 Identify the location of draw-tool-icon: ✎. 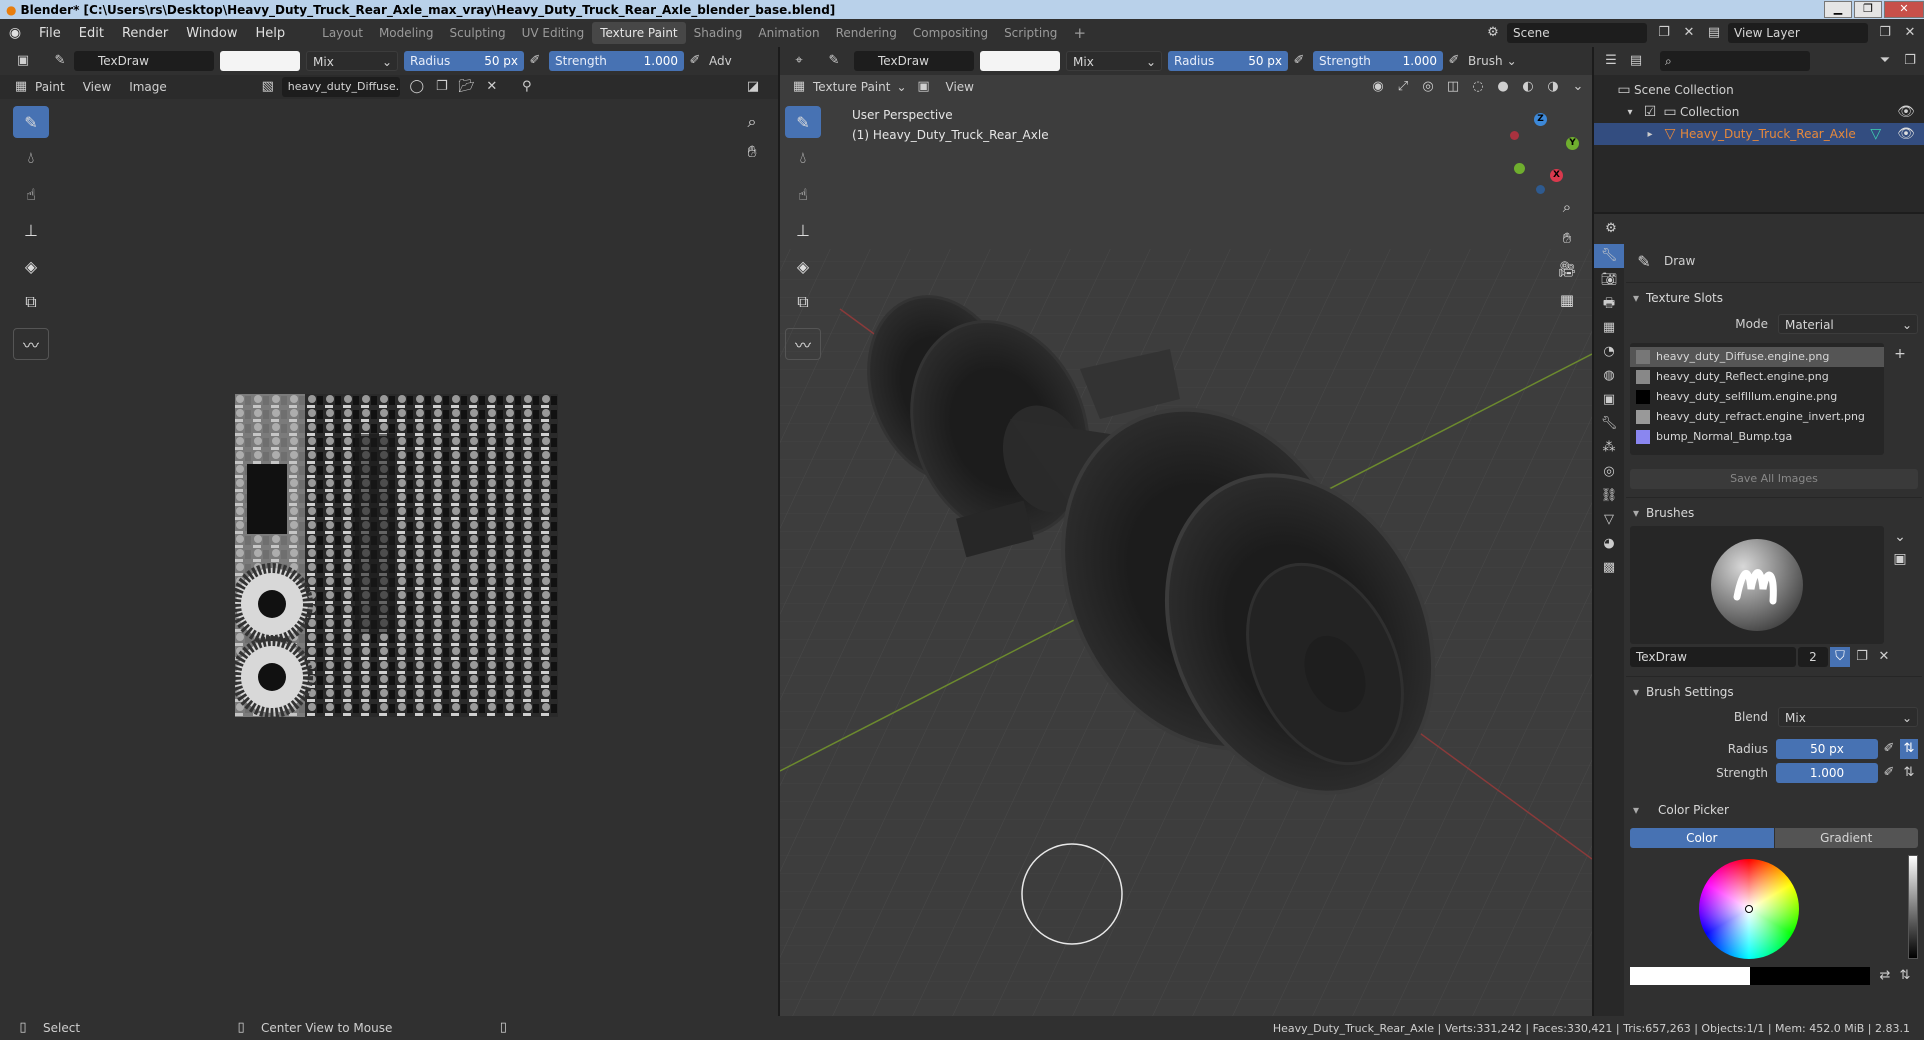
(31, 122).